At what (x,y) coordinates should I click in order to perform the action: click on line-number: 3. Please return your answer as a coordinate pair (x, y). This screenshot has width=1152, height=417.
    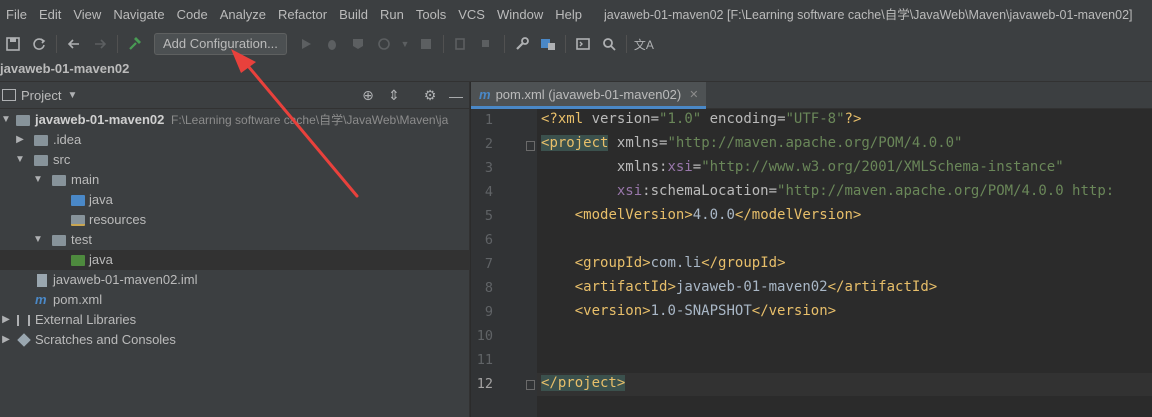
    Looking at the image, I should click on (488, 168).